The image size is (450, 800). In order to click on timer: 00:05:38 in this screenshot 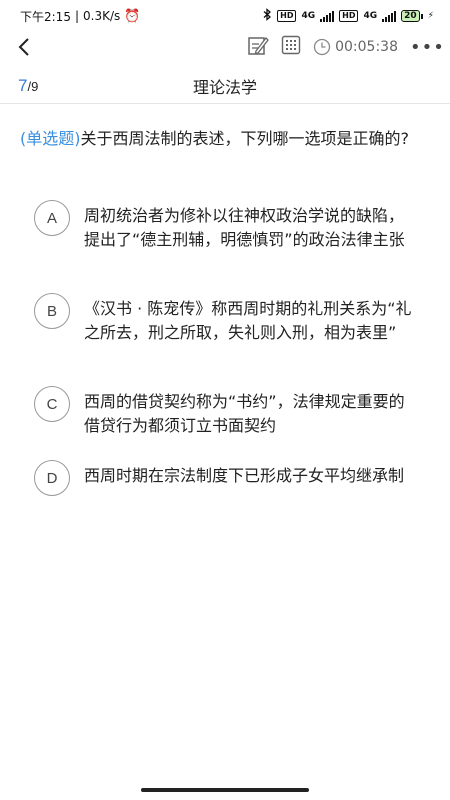, I will do `click(355, 47)`.